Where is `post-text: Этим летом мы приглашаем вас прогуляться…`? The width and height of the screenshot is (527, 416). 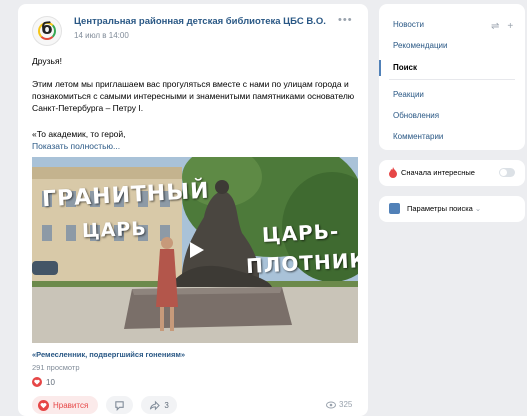 post-text: Этим летом мы приглашаем вас прогуляться… is located at coordinates (193, 96).